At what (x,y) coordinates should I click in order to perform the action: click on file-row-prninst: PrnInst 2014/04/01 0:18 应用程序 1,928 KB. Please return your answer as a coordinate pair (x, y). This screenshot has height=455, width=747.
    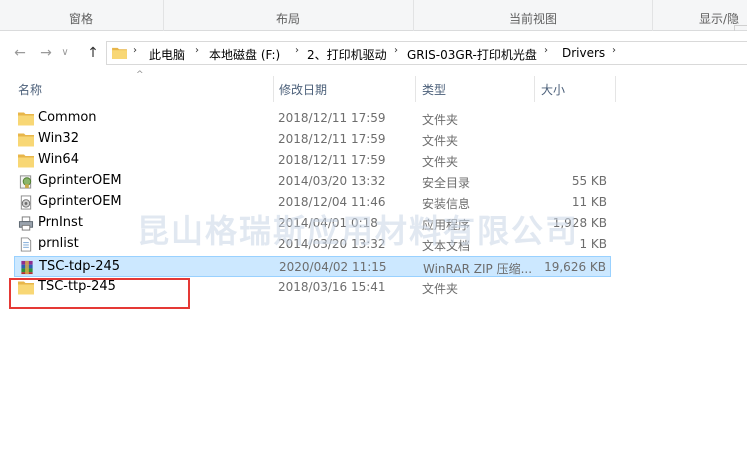
    Looking at the image, I should click on (312, 223).